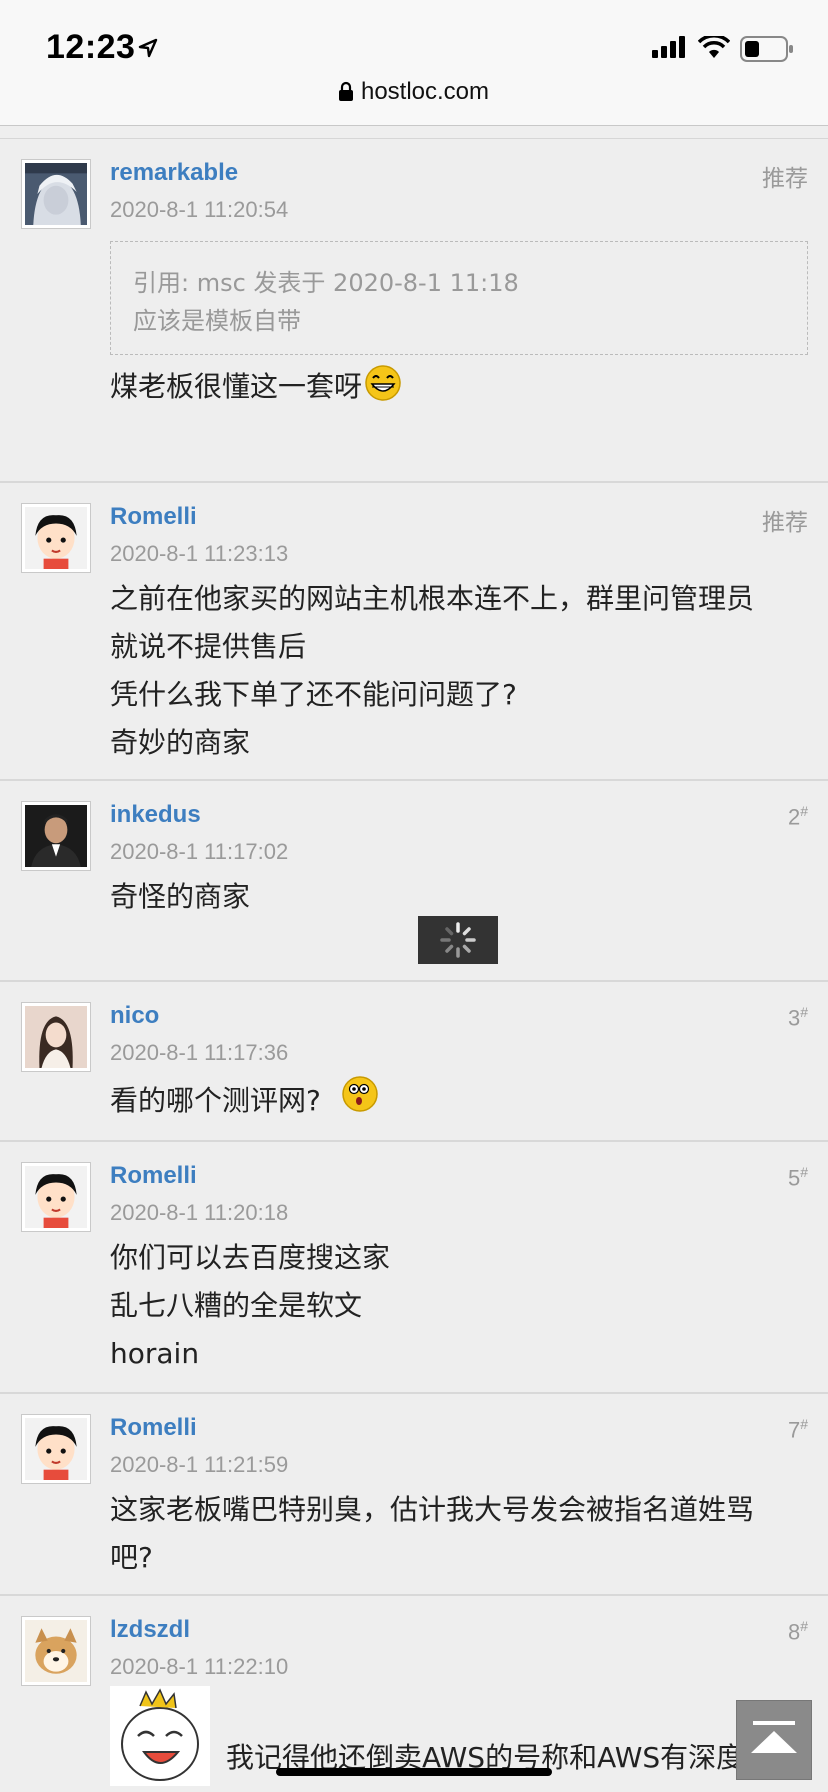 The width and height of the screenshot is (828, 1792). Describe the element at coordinates (774, 1737) in the screenshot. I see `arrow-up-icon` at that location.